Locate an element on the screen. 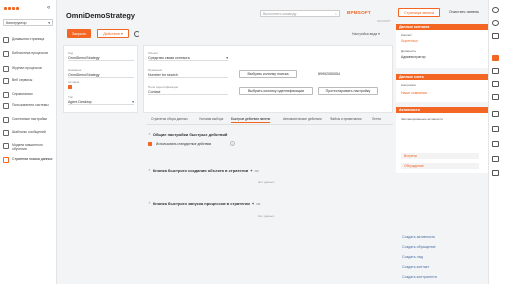  strategy-icon is located at coordinates (6, 160).